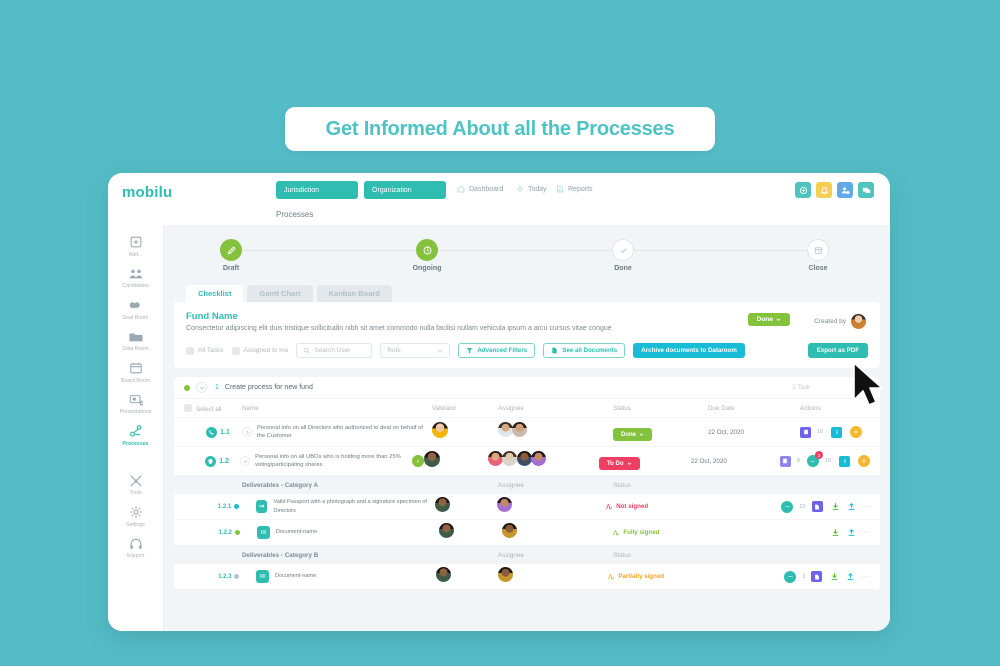 The height and width of the screenshot is (666, 1000). Describe the element at coordinates (660, 432) in the screenshot. I see `row-status: Done` at that location.